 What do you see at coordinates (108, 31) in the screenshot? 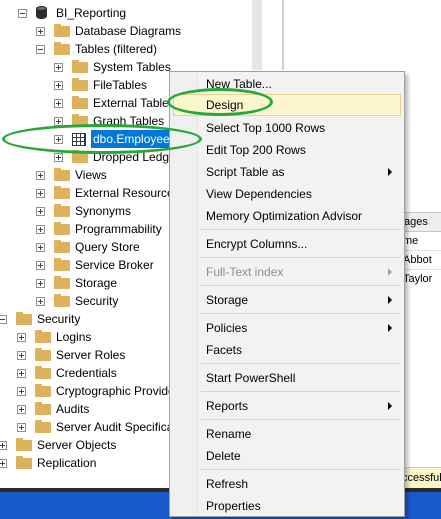
I see `tree-node-database-diagrams: Database Diagrams` at bounding box center [108, 31].